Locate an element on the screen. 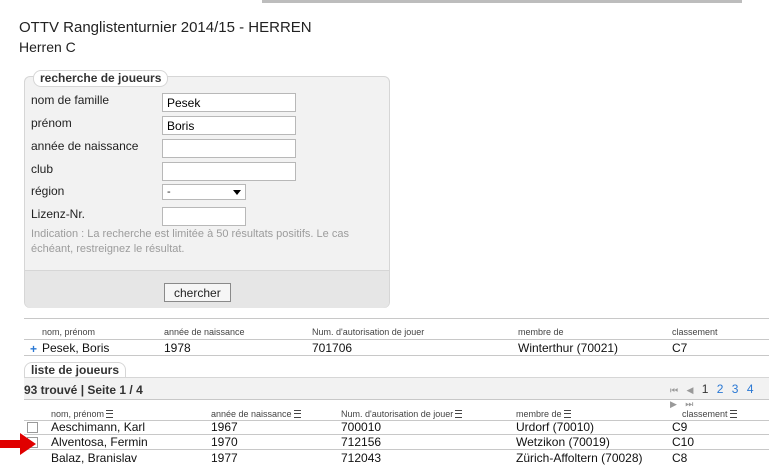 This screenshot has height=465, width=769. row-ranking: C8 is located at coordinates (680, 458).